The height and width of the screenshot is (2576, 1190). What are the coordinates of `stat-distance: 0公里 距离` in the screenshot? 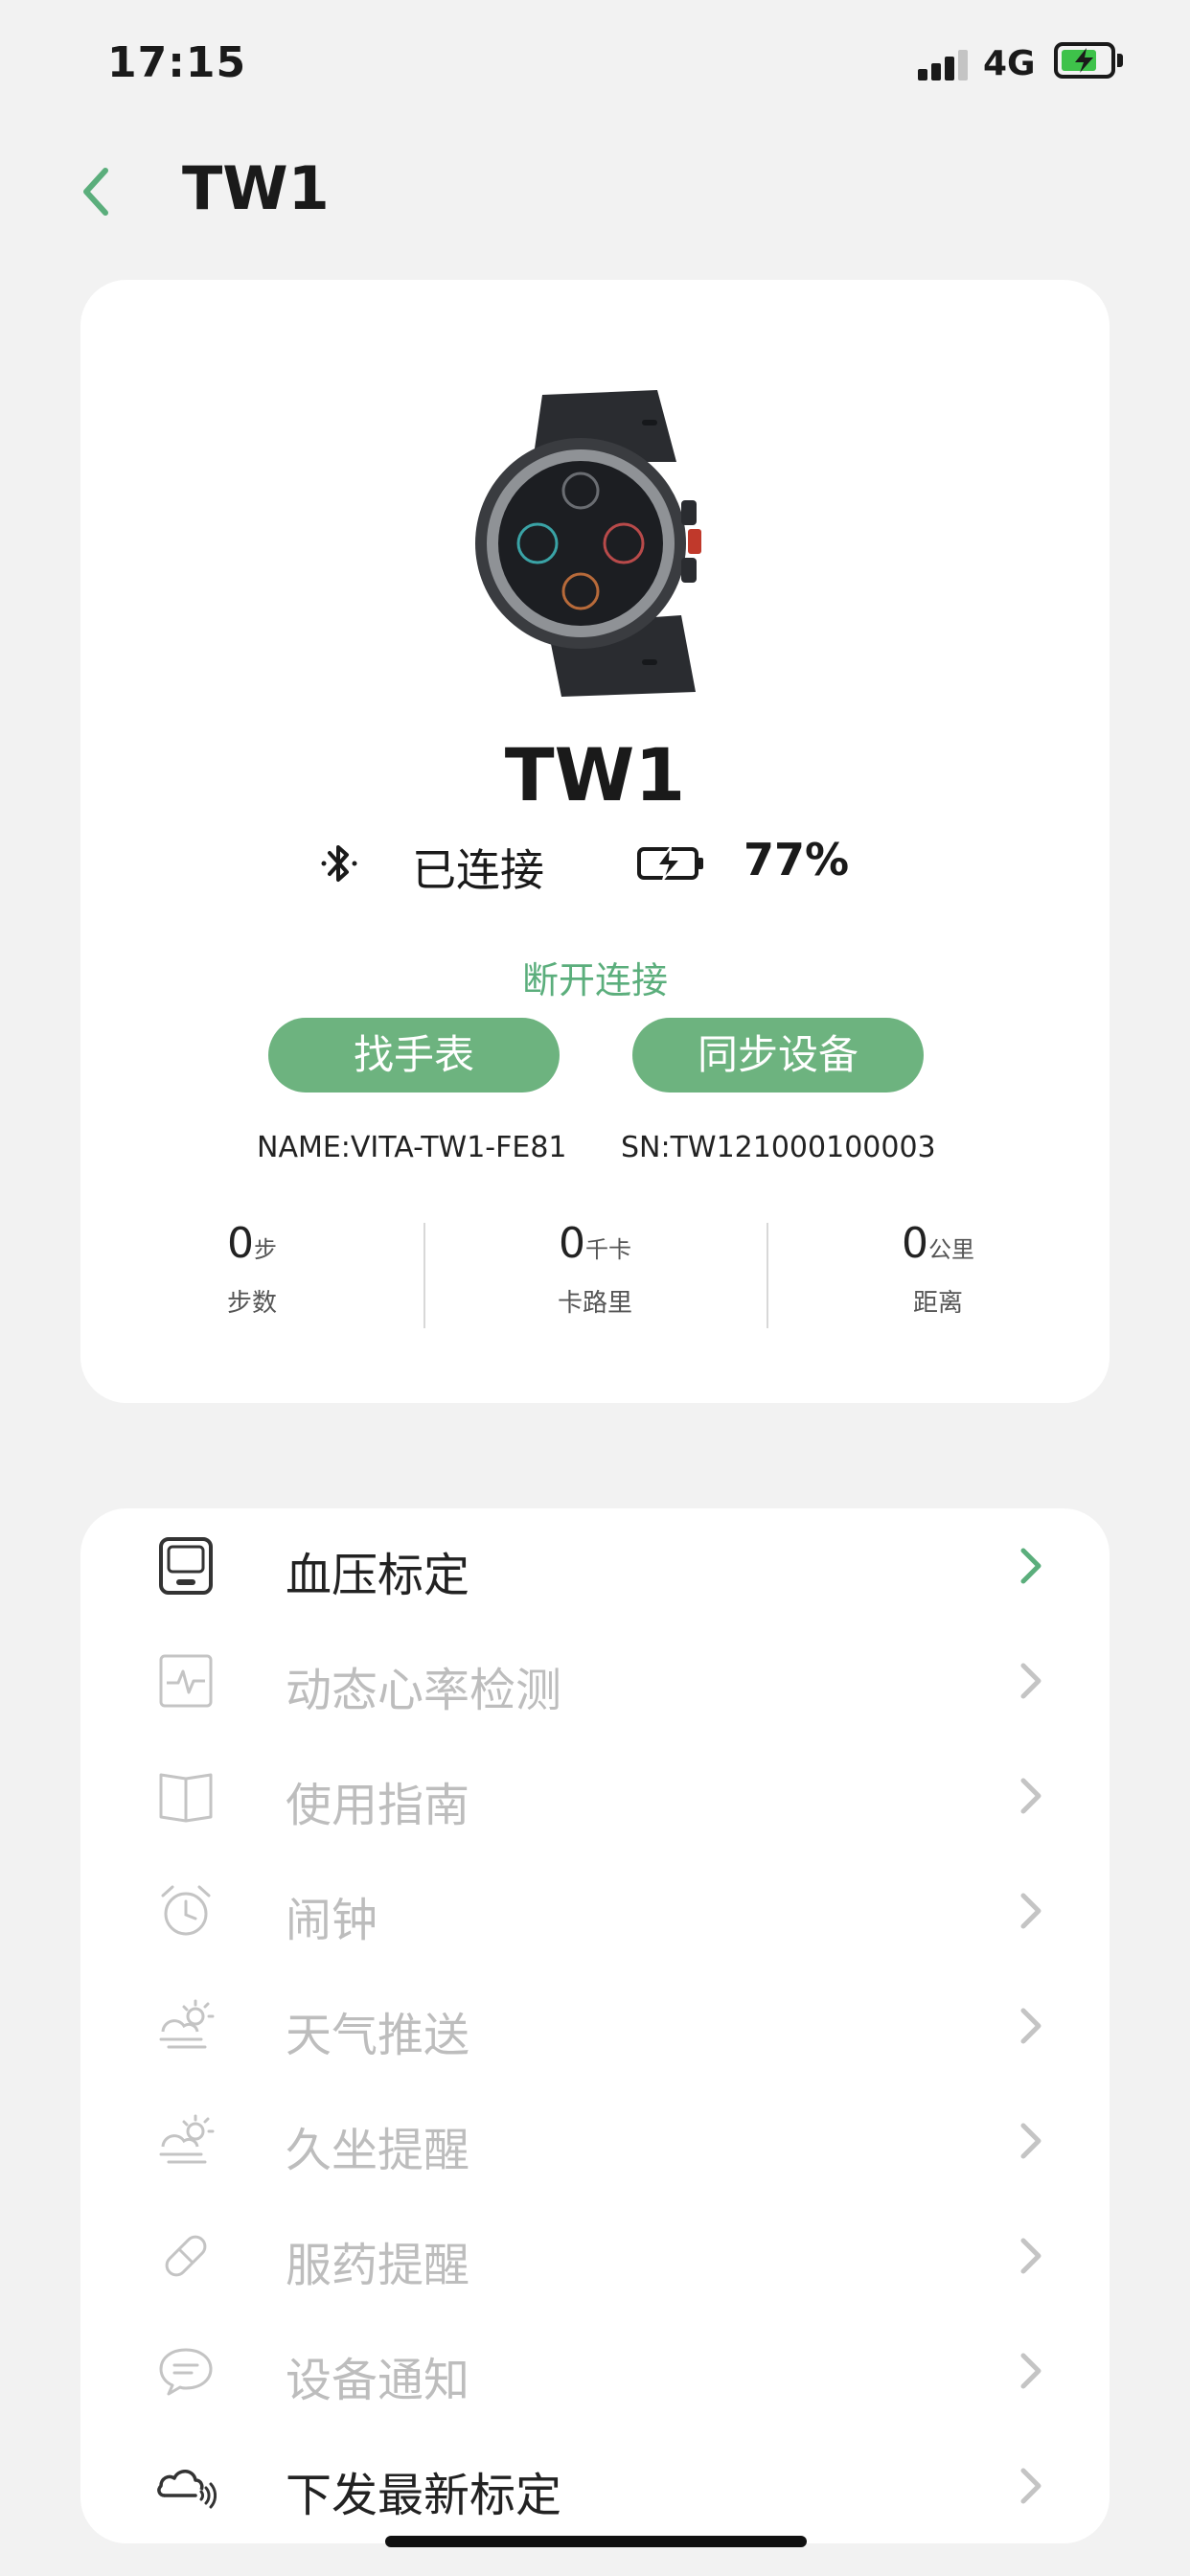 It's located at (938, 1269).